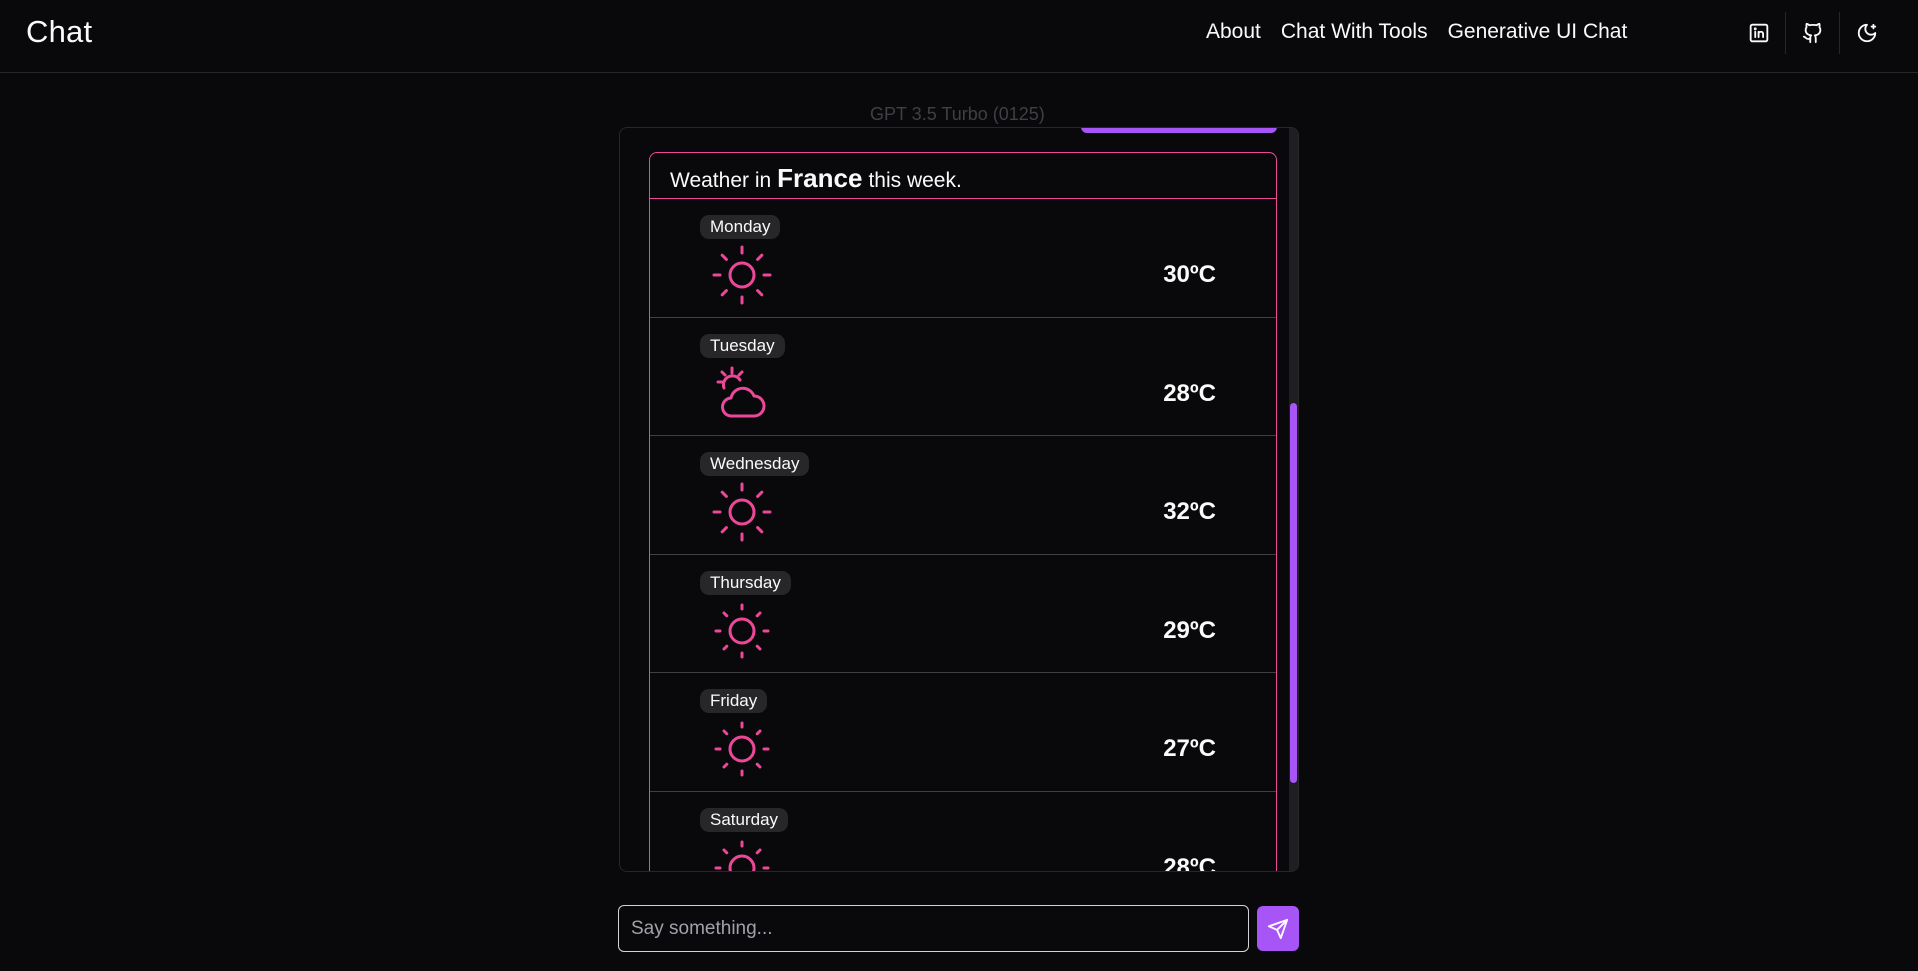 The height and width of the screenshot is (971, 1918). I want to click on partly-cloudy-icon, so click(741, 391).